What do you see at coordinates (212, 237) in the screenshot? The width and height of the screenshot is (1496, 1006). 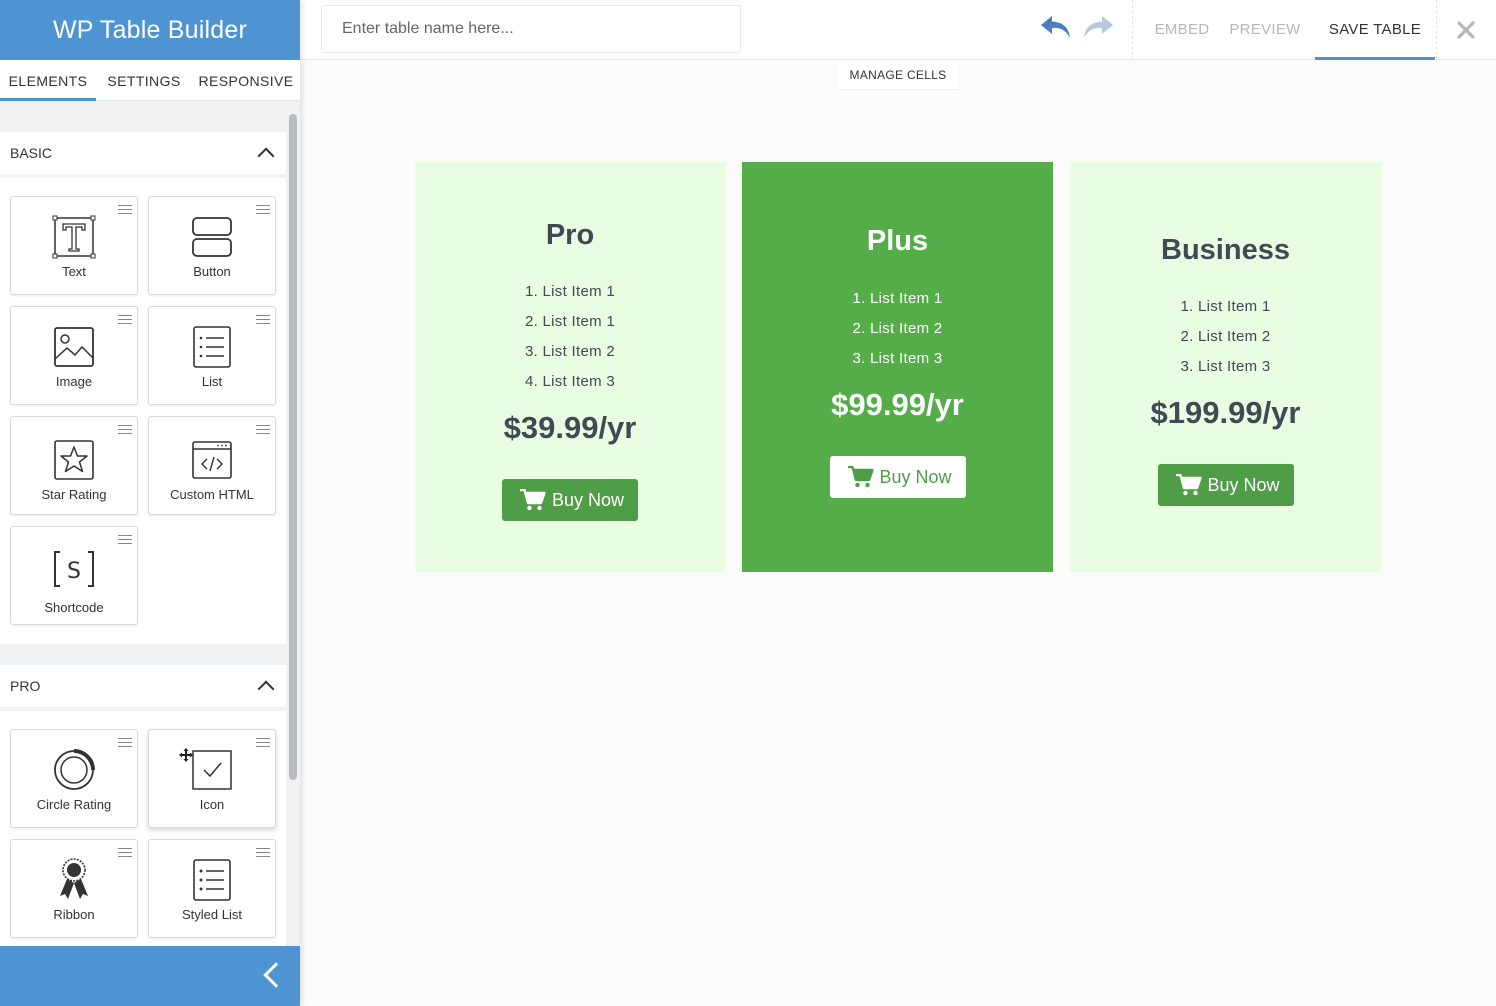 I see `button-icon` at bounding box center [212, 237].